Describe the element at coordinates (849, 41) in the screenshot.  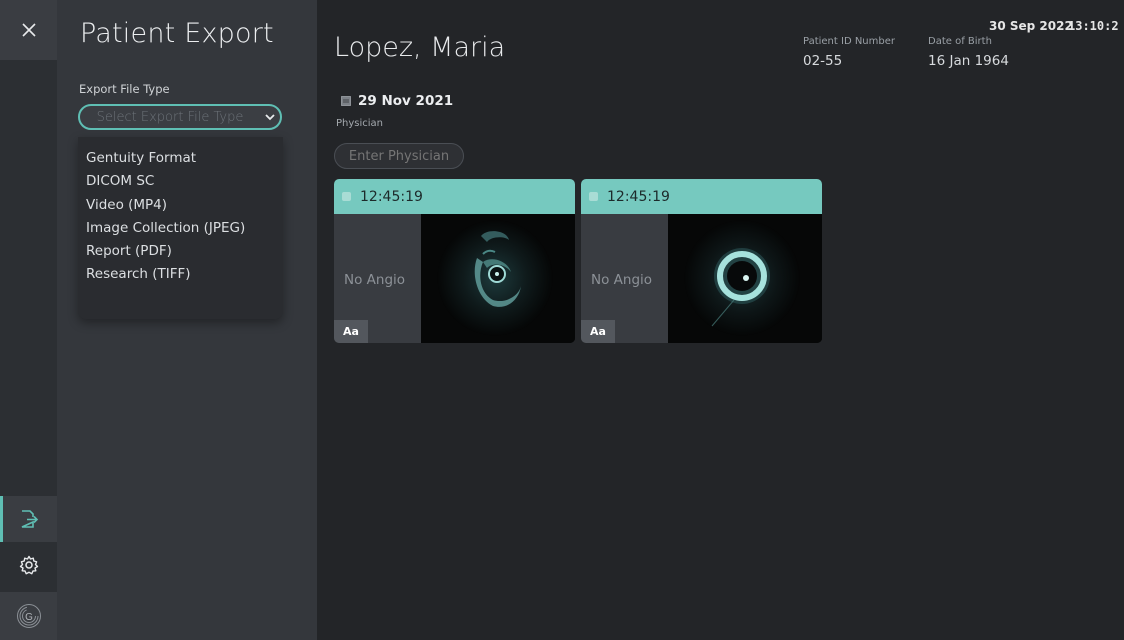
I see `patient-id-label: Patient ID Number` at that location.